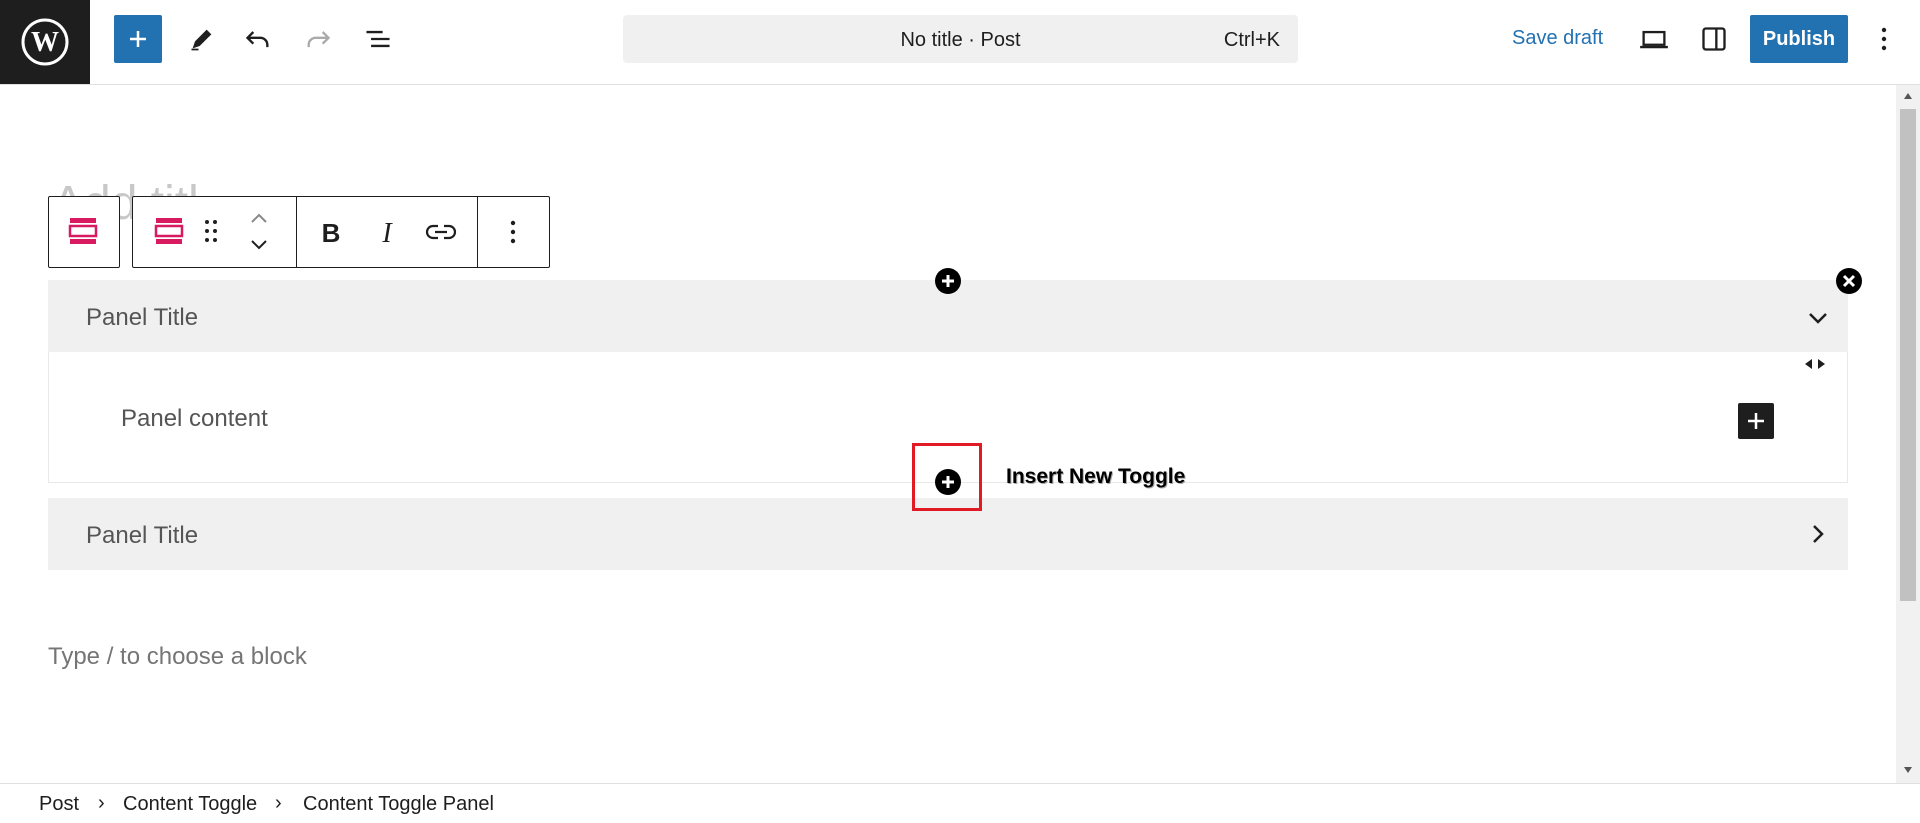 This screenshot has height=823, width=1920. Describe the element at coordinates (1818, 318) in the screenshot. I see `chevron-down-icon` at that location.